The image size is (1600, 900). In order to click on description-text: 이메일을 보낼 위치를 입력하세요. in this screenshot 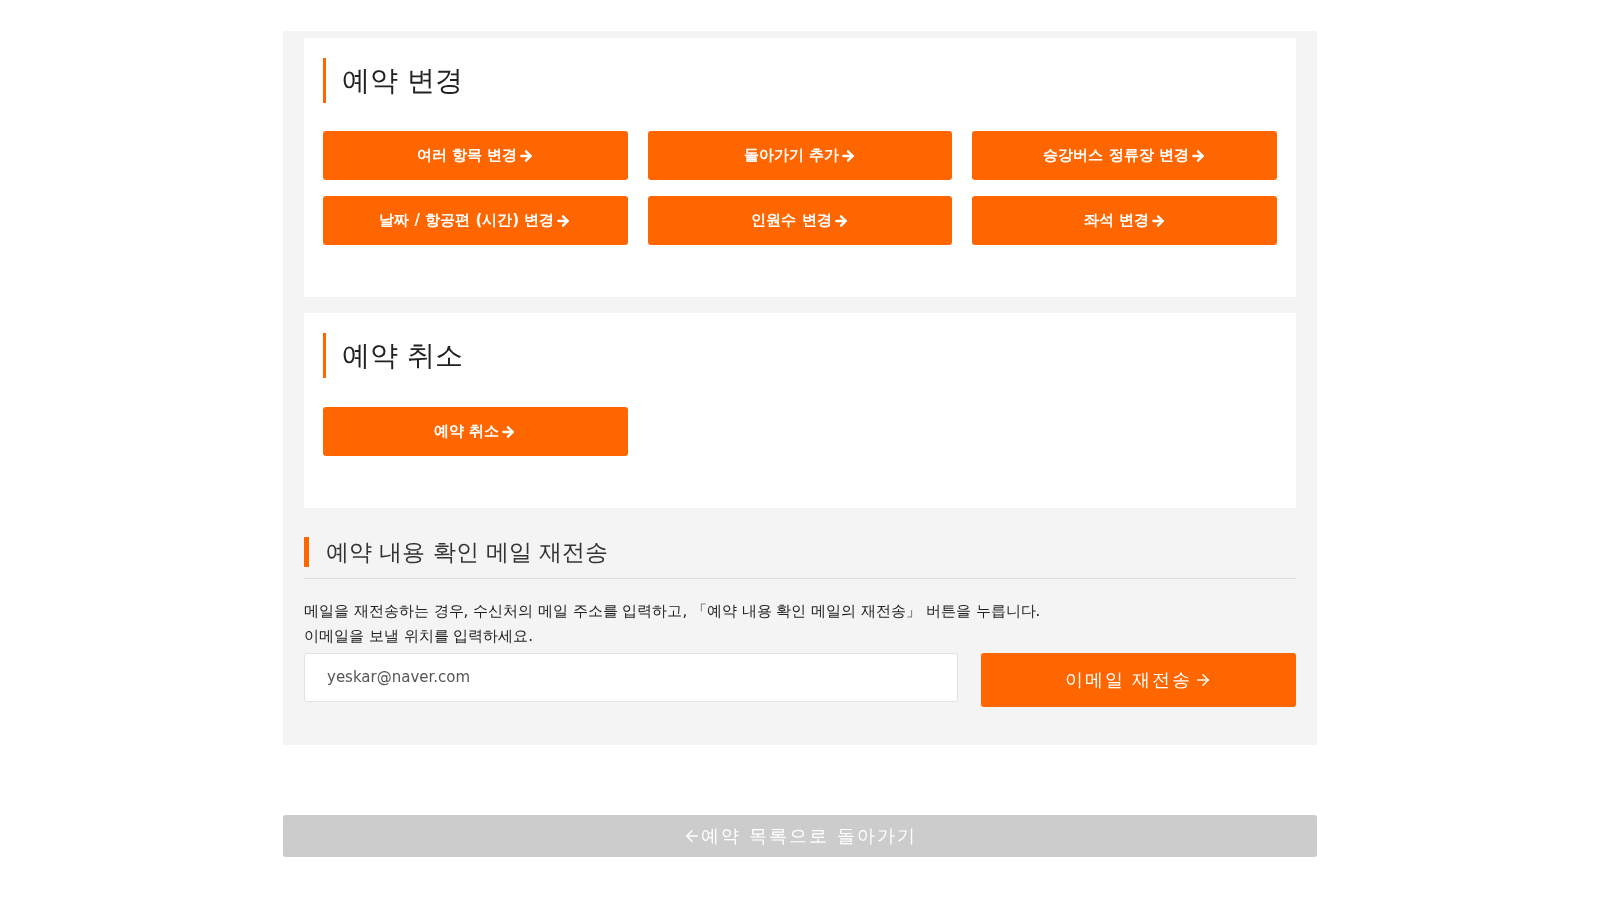, I will do `click(419, 636)`.